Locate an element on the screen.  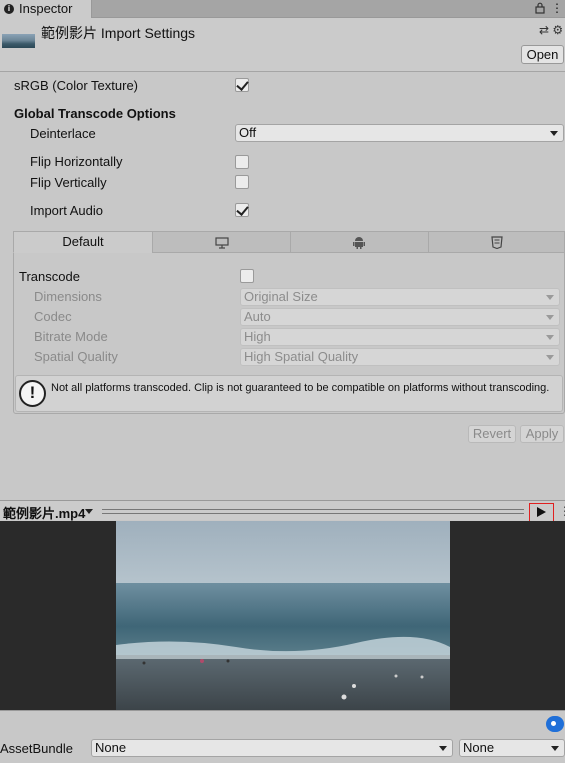
play-button is located at coordinates (541, 512).